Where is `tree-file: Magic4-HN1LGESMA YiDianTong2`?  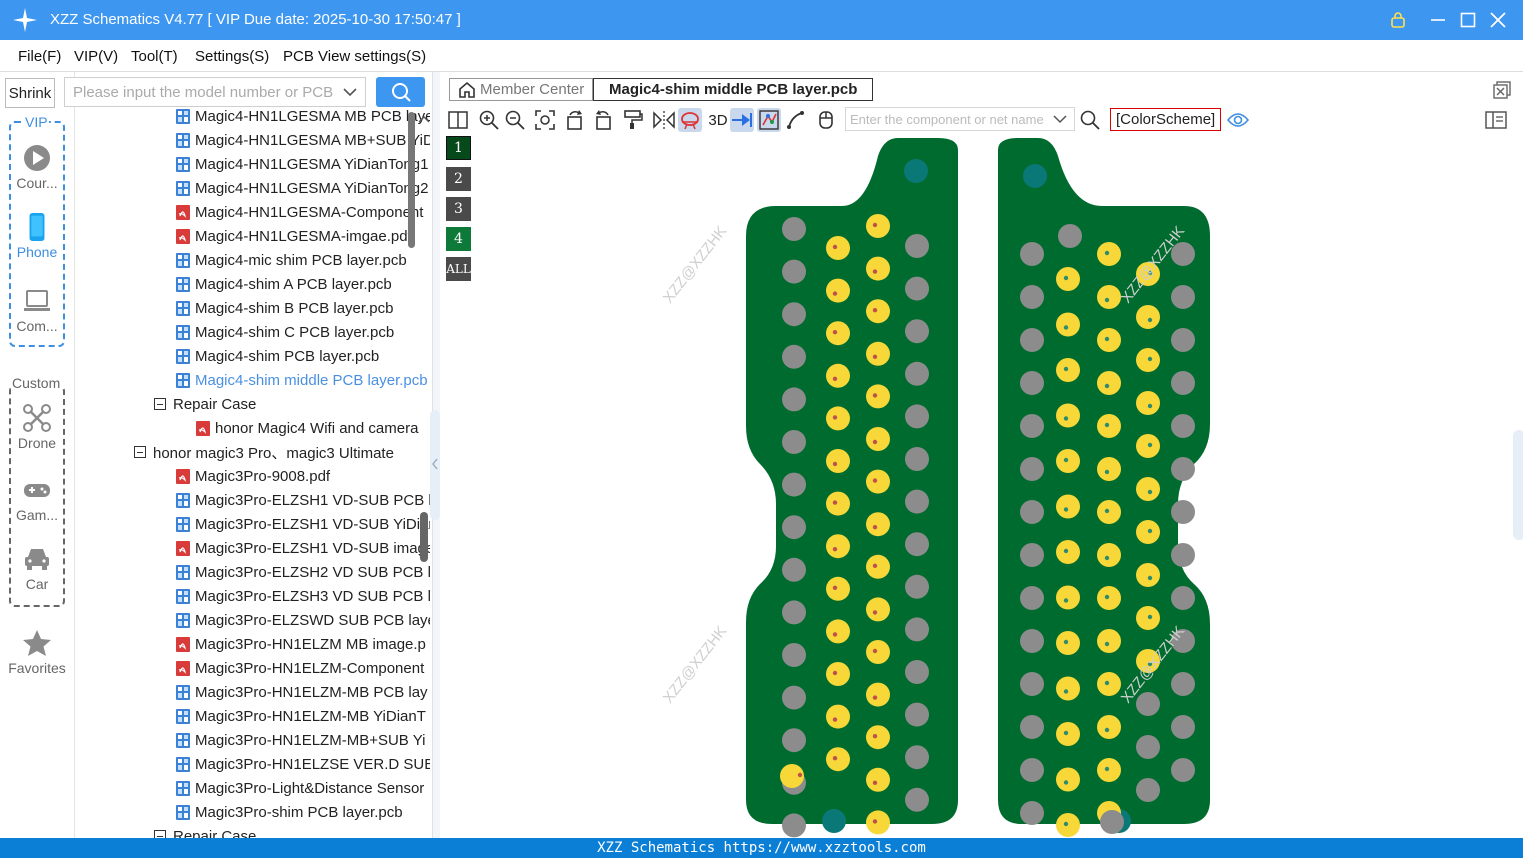
tree-file: Magic4-HN1LGESMA YiDianTong2 is located at coordinates (302, 188).